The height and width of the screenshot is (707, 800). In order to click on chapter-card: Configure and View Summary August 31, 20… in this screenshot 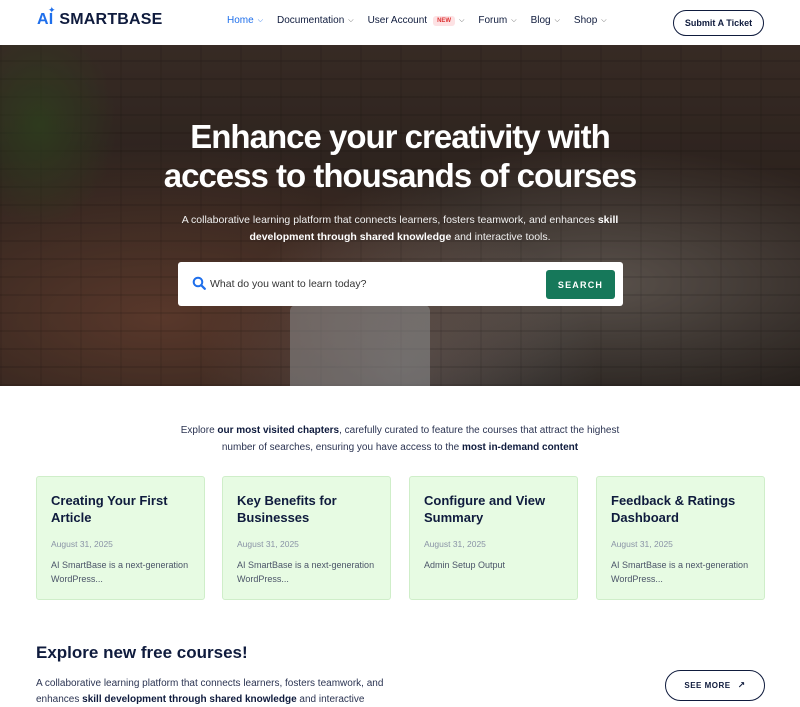, I will do `click(493, 538)`.